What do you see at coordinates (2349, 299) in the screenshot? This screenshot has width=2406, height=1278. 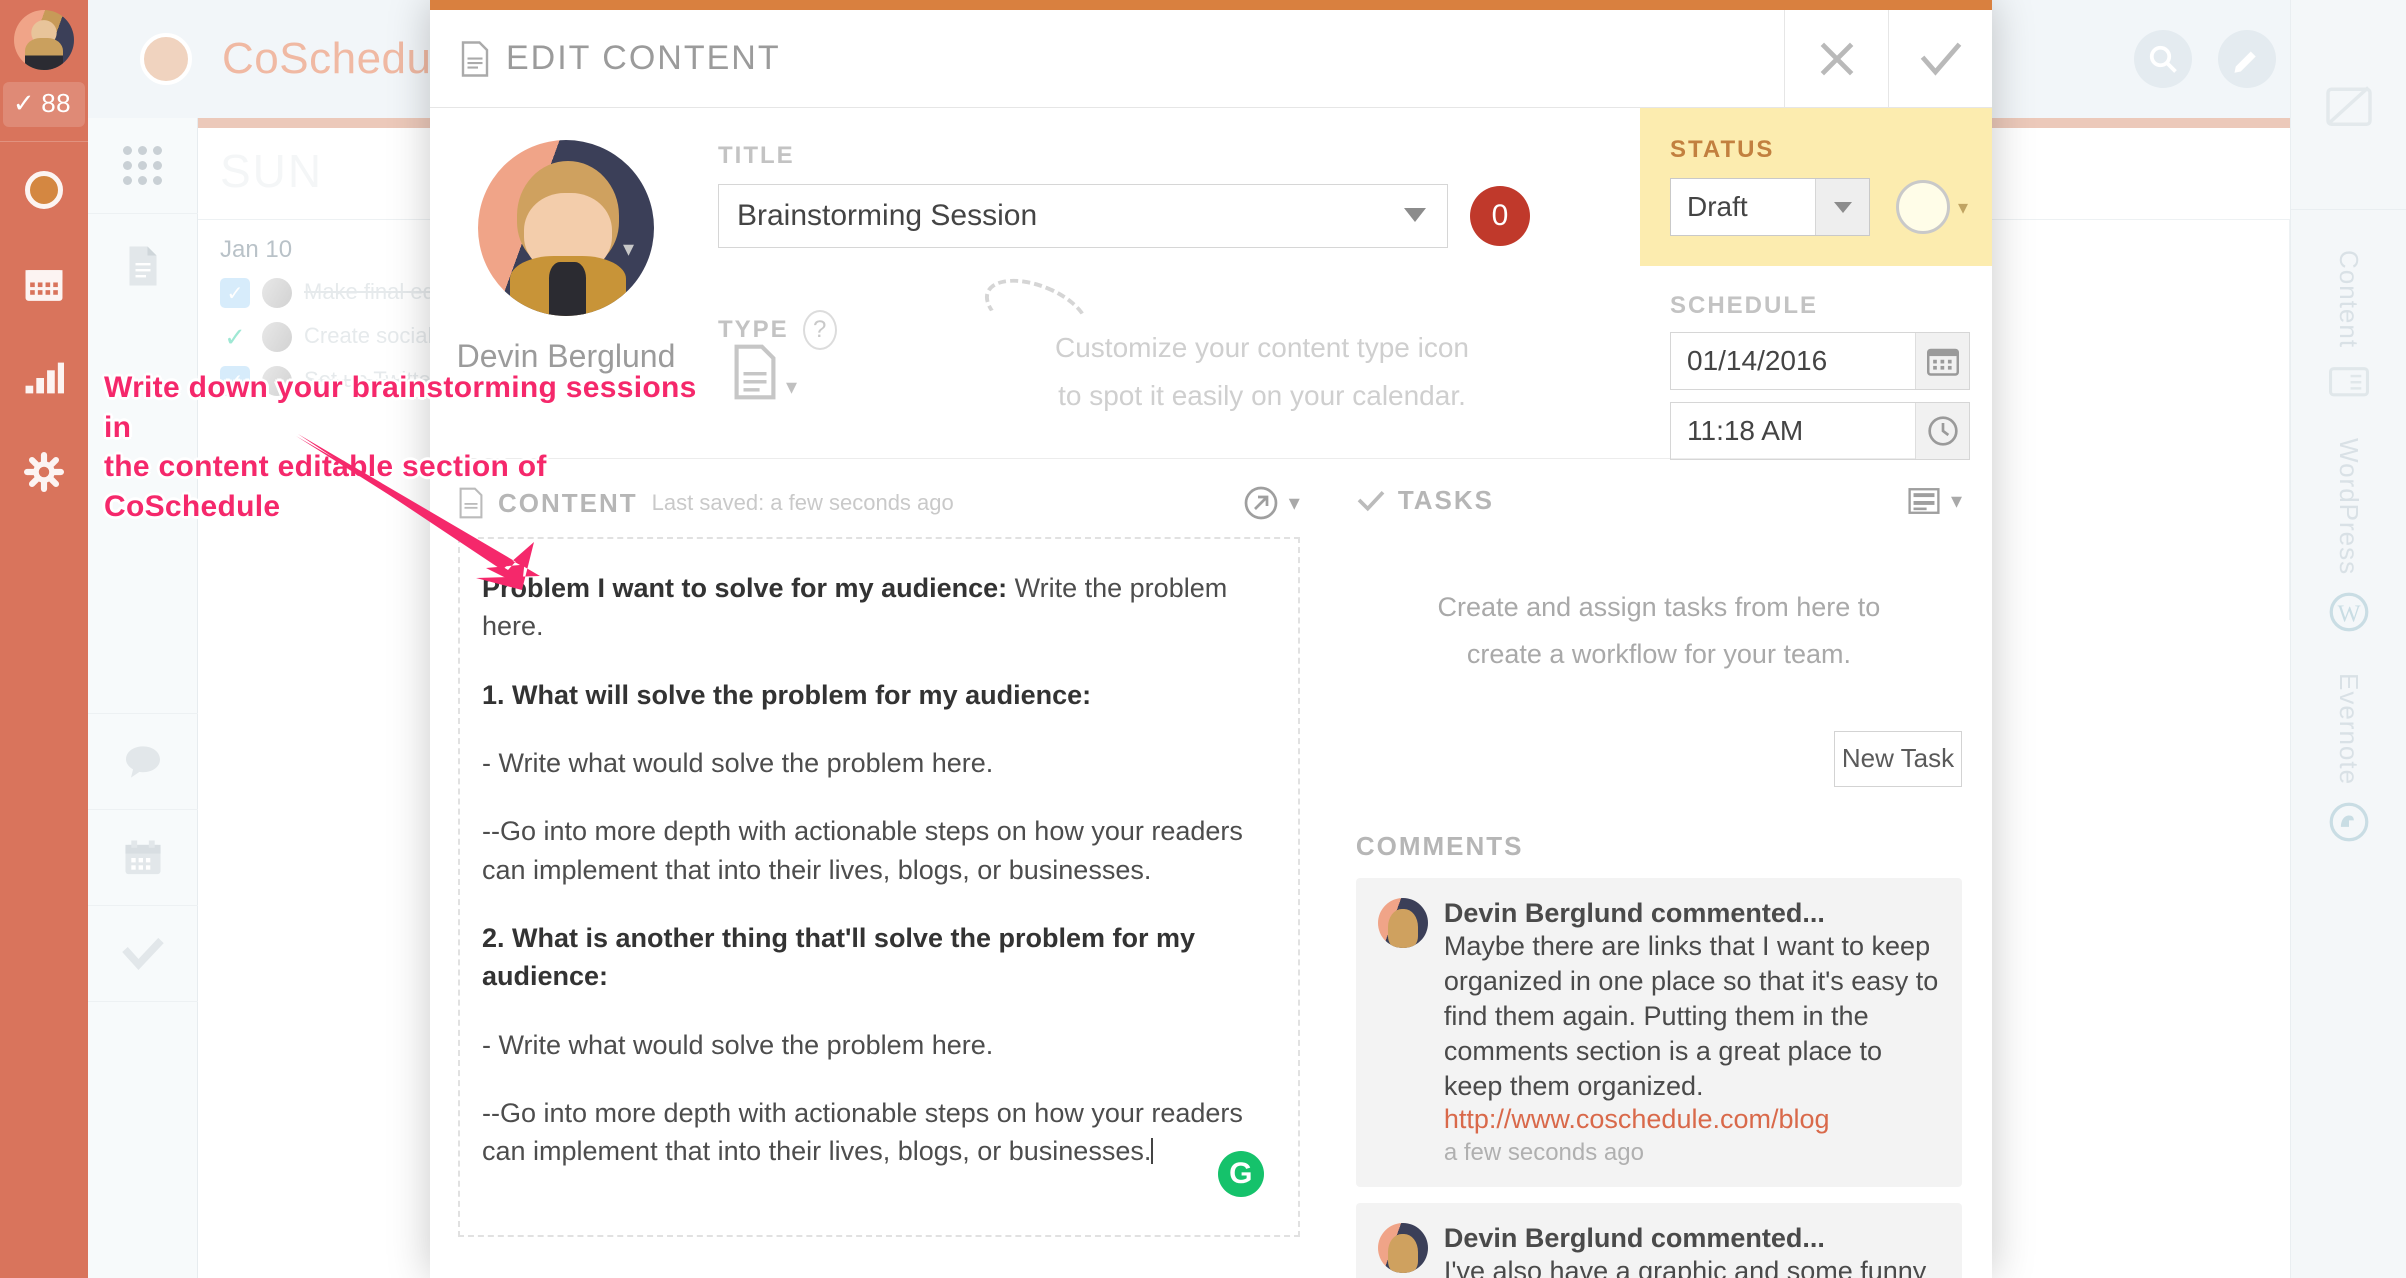 I see `sidebar-item-label: Content` at bounding box center [2349, 299].